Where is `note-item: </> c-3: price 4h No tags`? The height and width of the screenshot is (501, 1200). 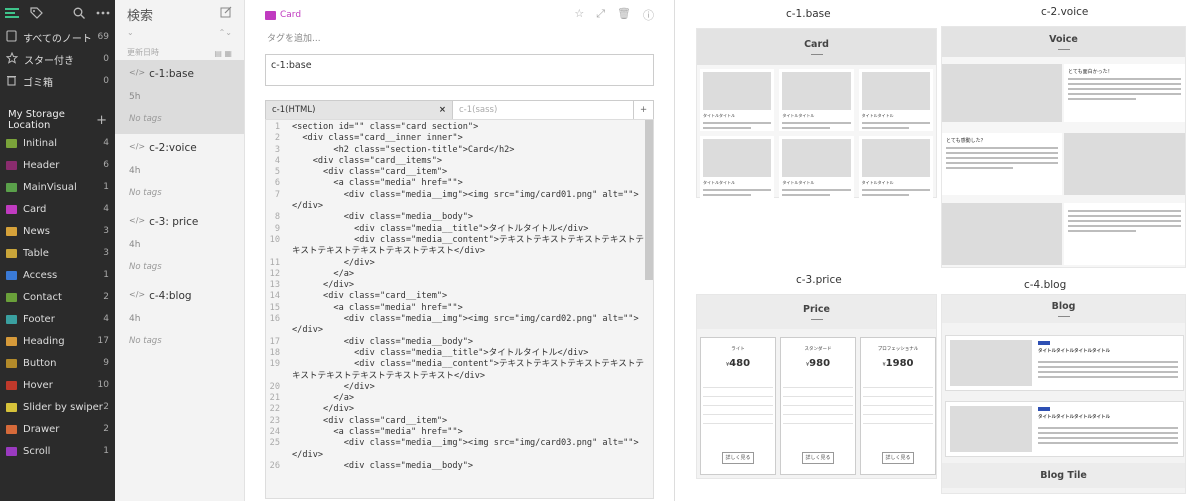
note-item: </> c-3: price 4h No tags is located at coordinates (179, 245).